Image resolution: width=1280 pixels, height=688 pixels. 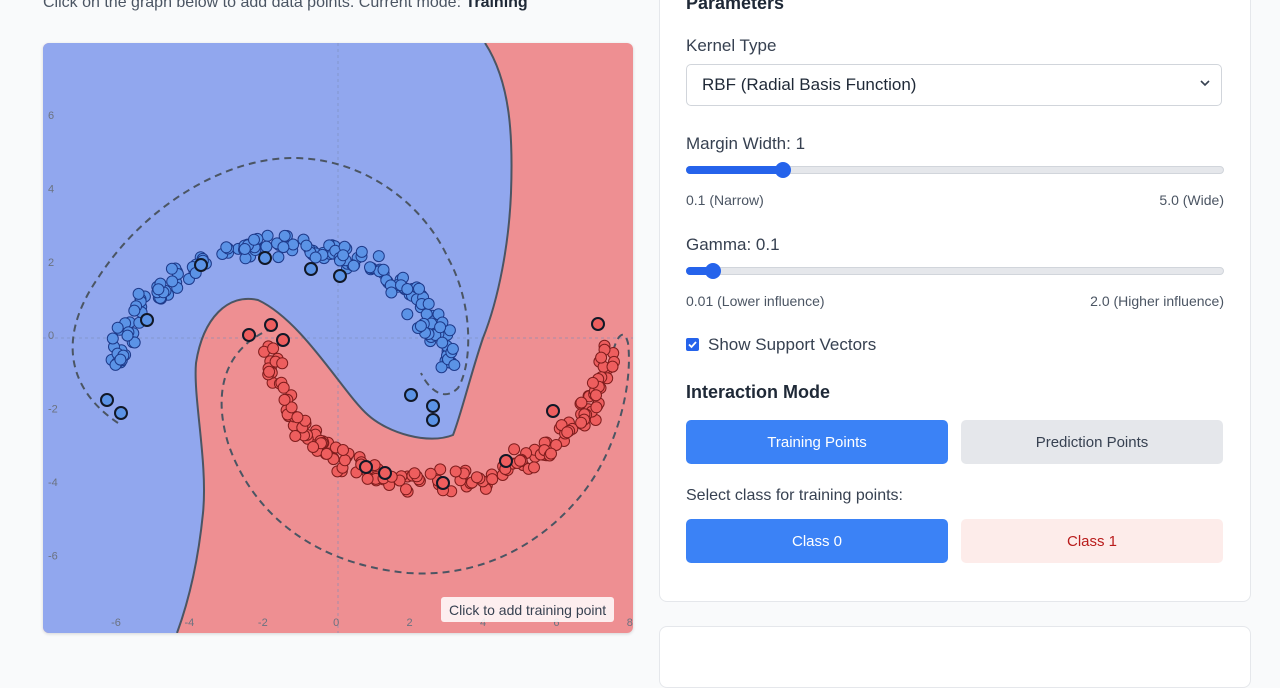 I want to click on gamma-slider, so click(x=955, y=271).